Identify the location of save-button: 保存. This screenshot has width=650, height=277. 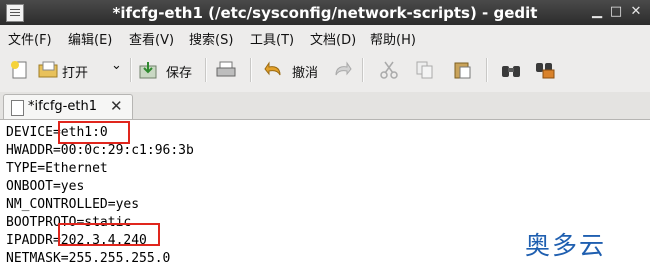
(167, 70).